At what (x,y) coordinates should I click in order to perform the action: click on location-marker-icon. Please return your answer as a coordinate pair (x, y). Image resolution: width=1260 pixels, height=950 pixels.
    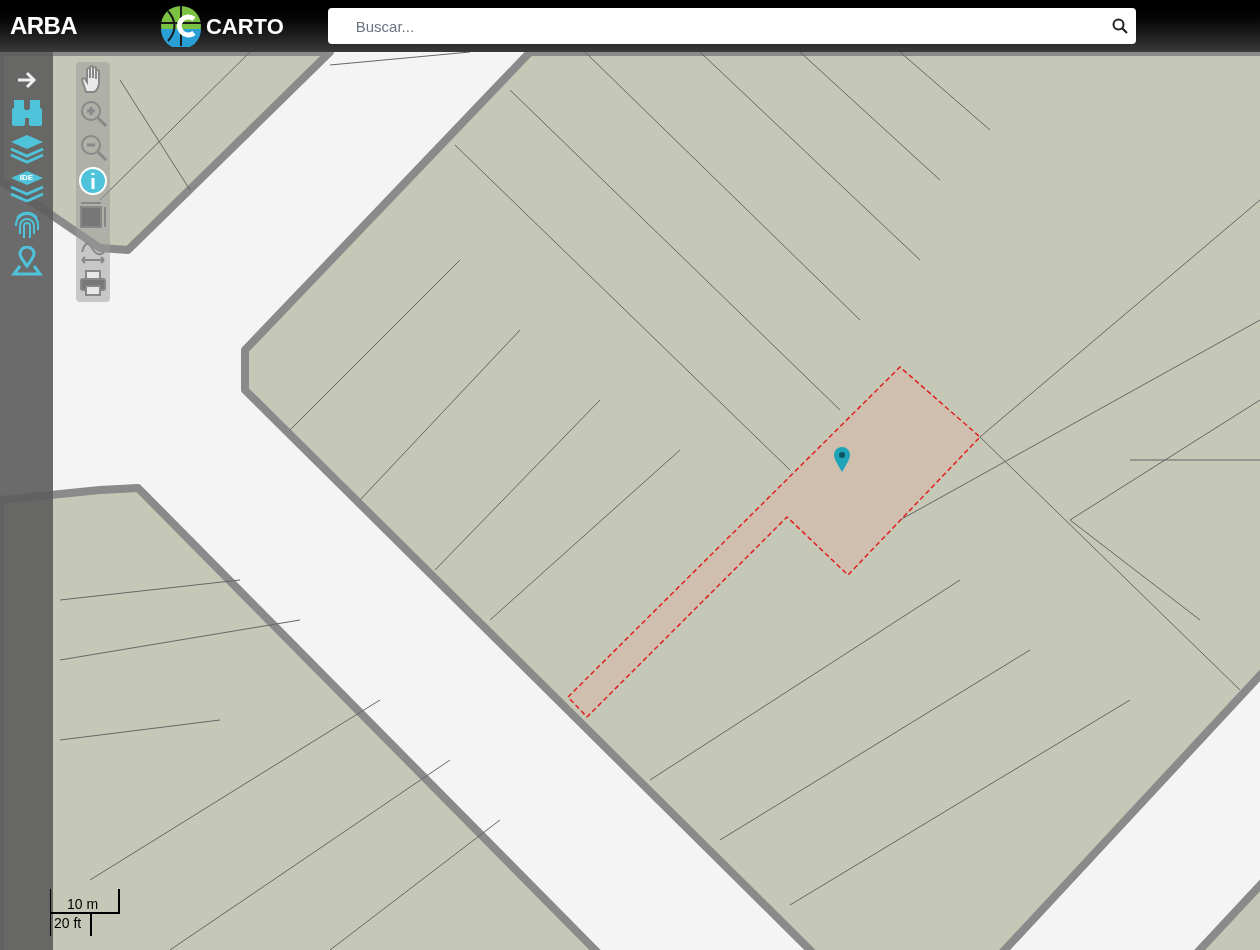
    Looking at the image, I should click on (842, 459).